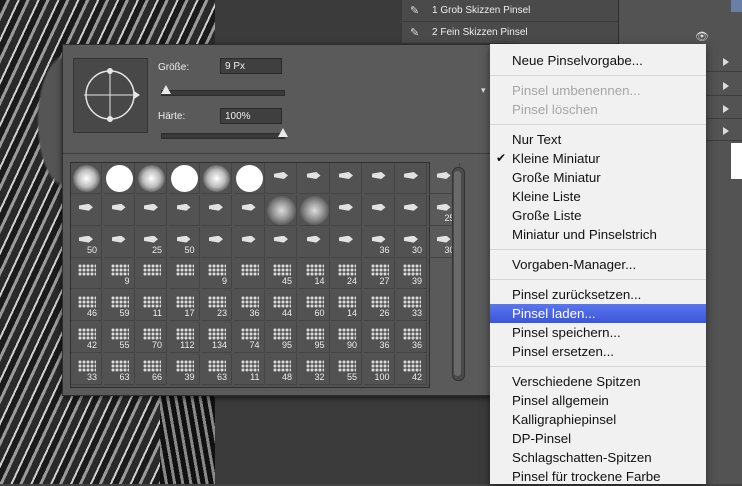  I want to click on brush-preset-cell: 70, so click(151, 337).